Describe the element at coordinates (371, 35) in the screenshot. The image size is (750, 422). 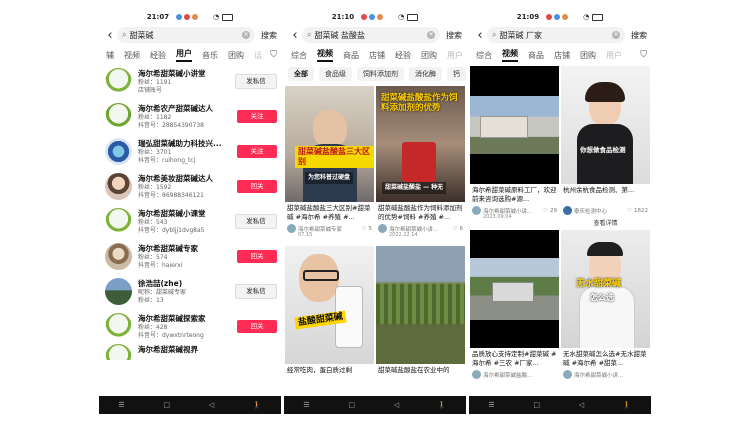
I see `search-input: ⌕ 甜菜碱 盐酸盐 ✕` at that location.